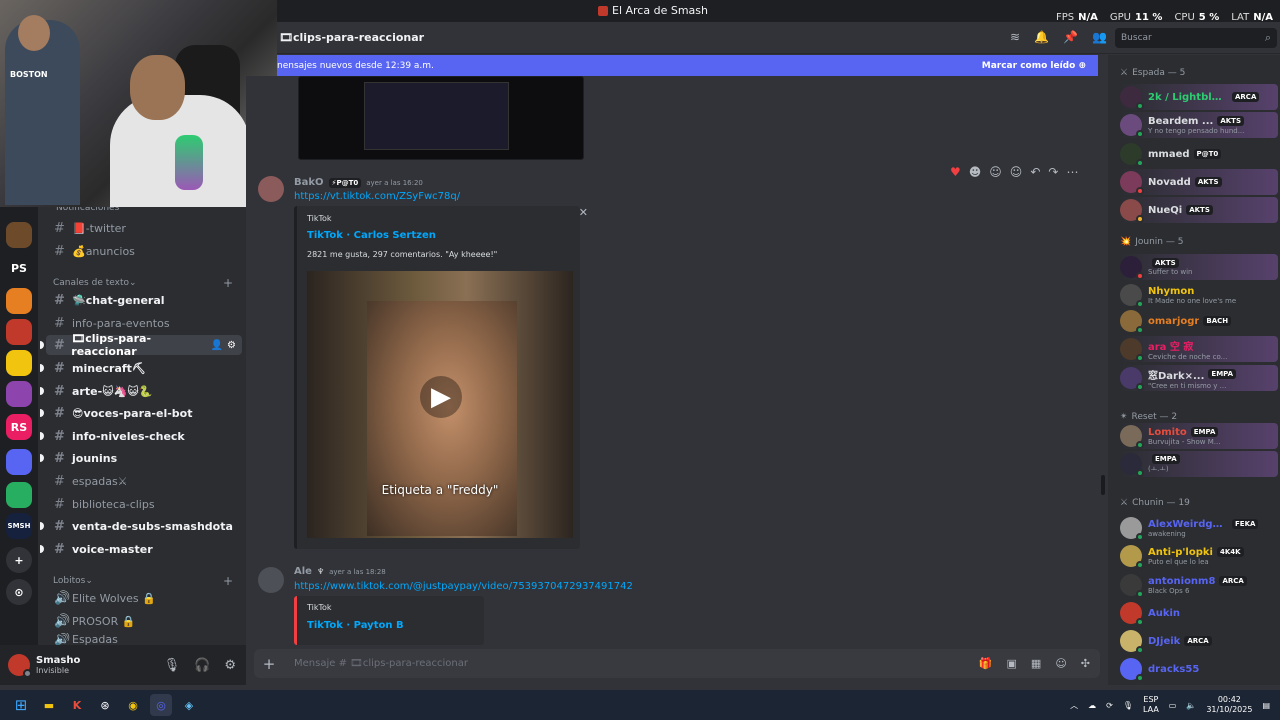 Image resolution: width=1280 pixels, height=720 pixels. What do you see at coordinates (1199, 295) in the screenshot?
I see `member-item: Nhymon It Made no one love's me` at bounding box center [1199, 295].